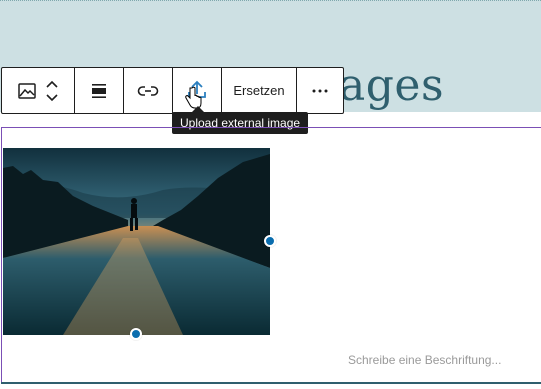 This screenshot has width=541, height=389. I want to click on block-bottom-border, so click(271, 383).